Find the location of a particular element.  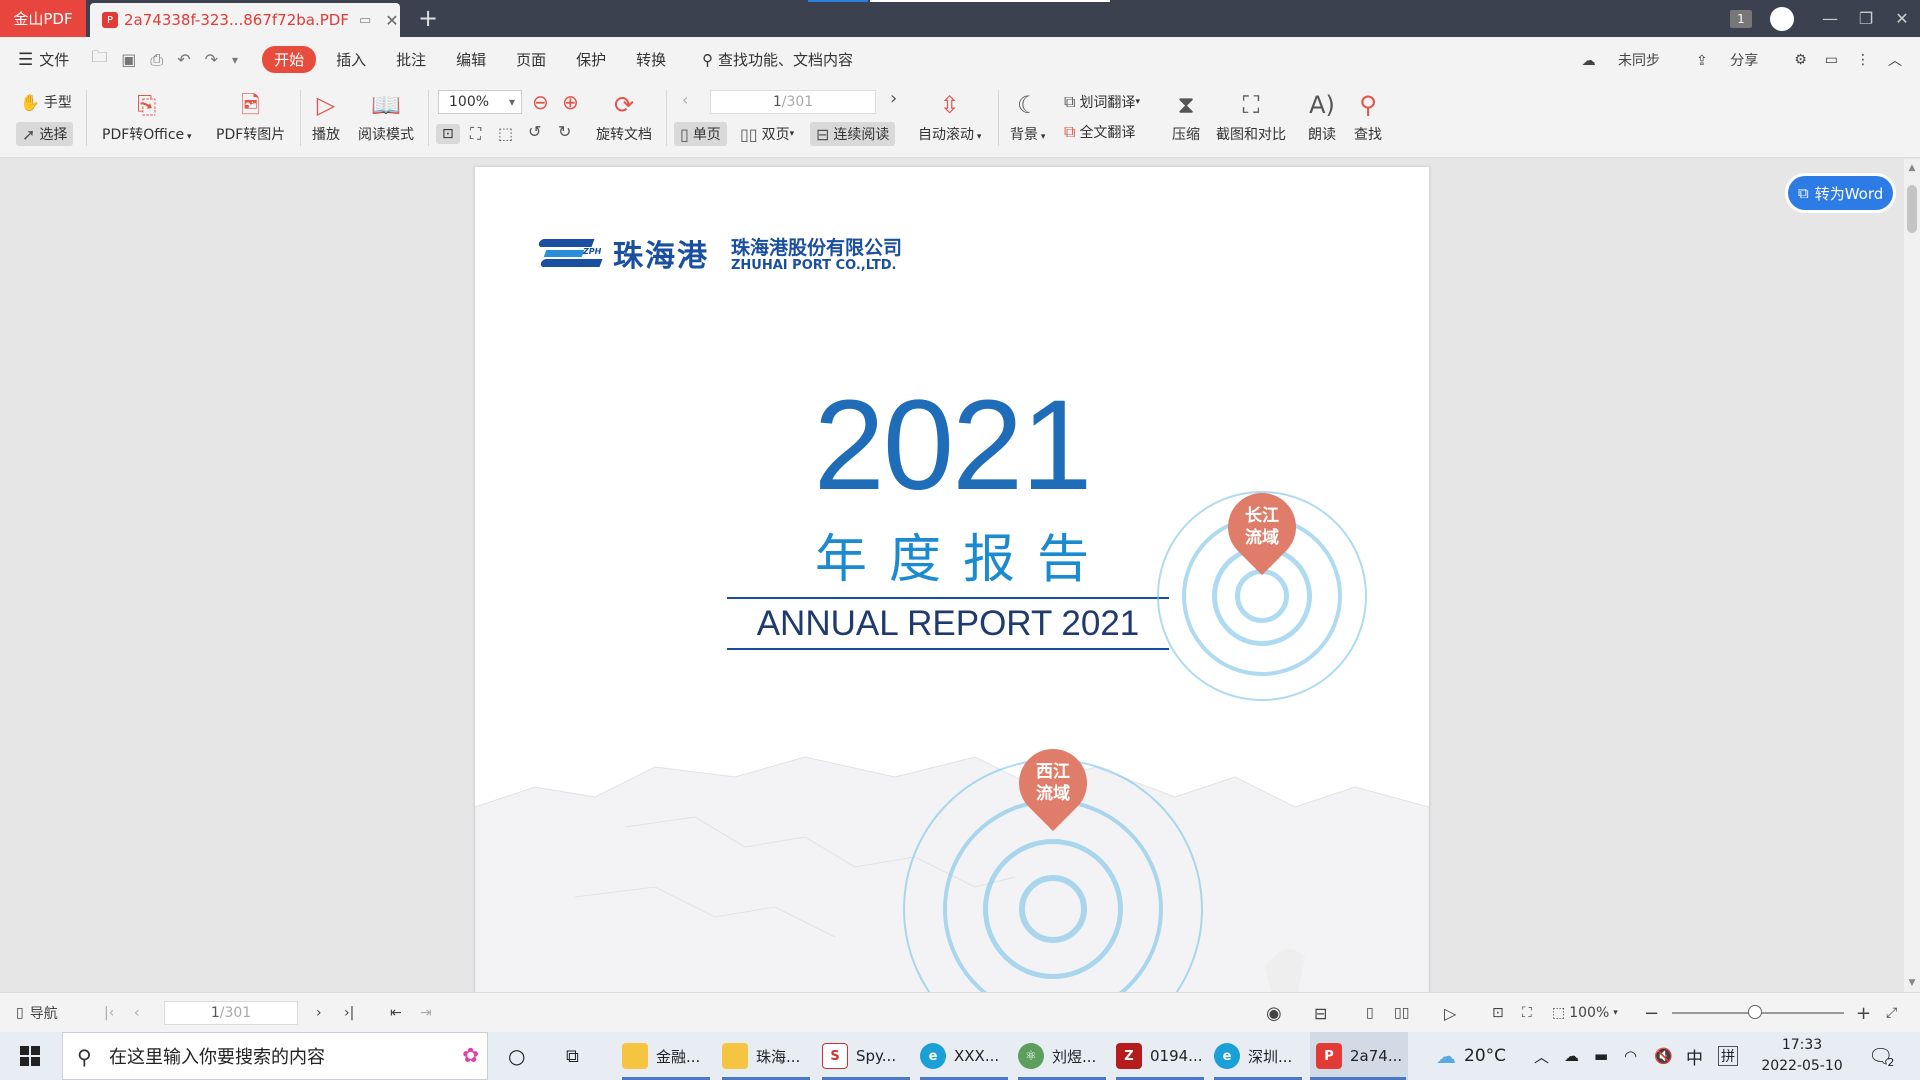

window-count-badge: 1 is located at coordinates (1741, 18).